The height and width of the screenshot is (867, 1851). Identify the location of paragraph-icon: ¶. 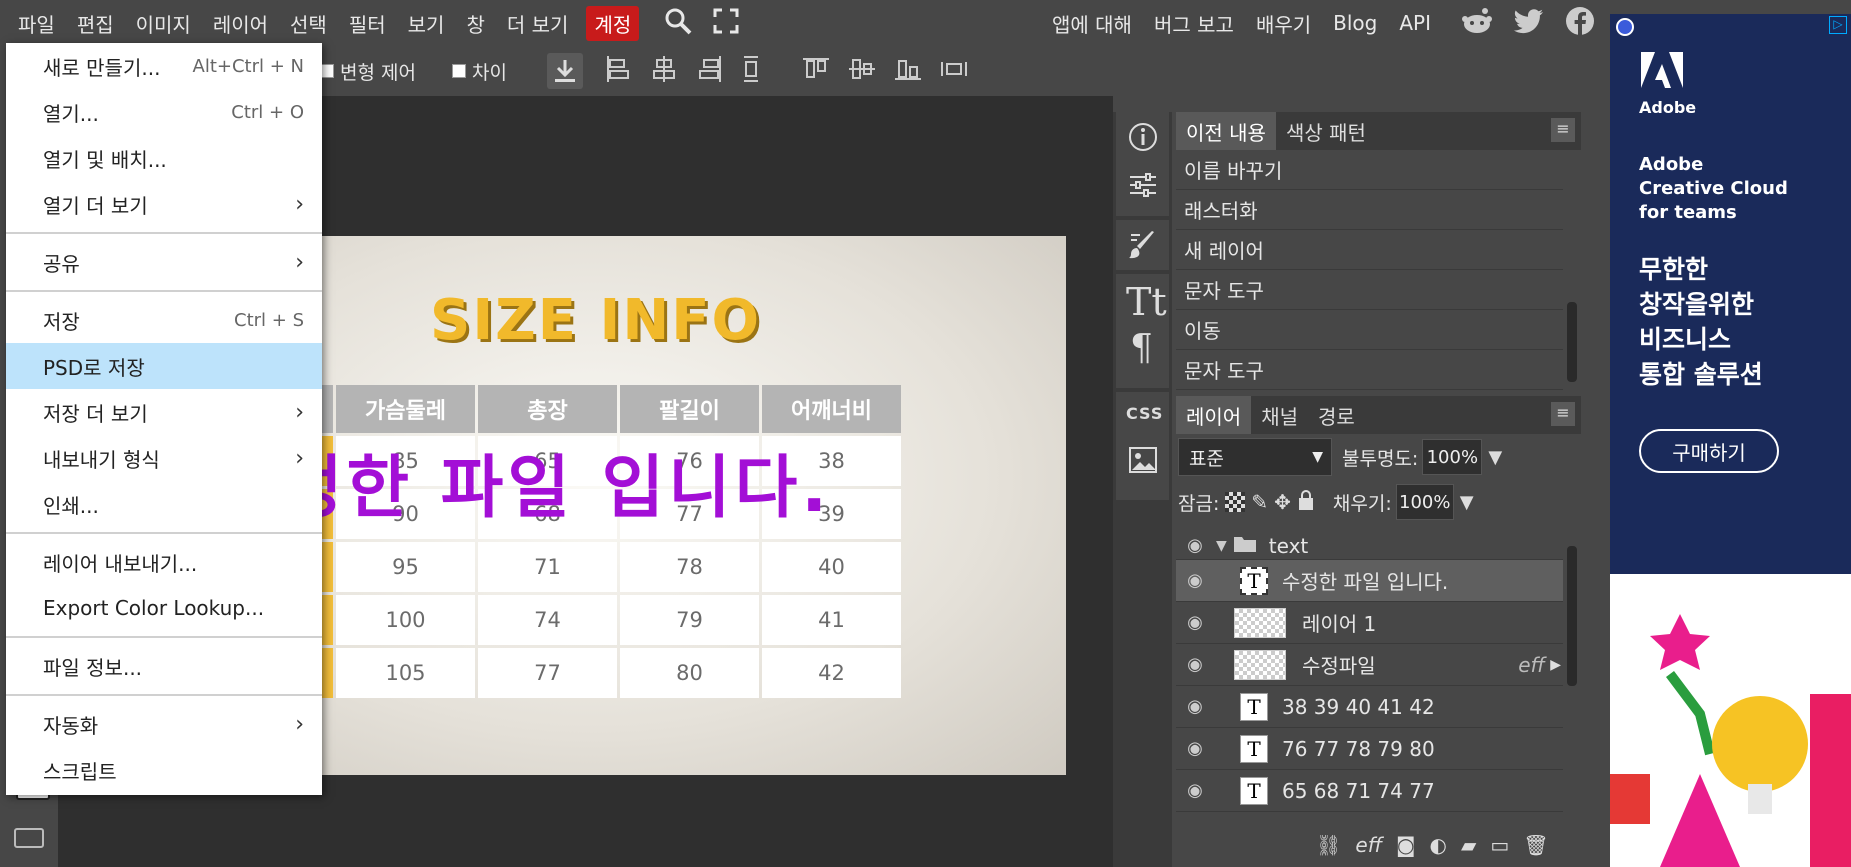
(1141, 348).